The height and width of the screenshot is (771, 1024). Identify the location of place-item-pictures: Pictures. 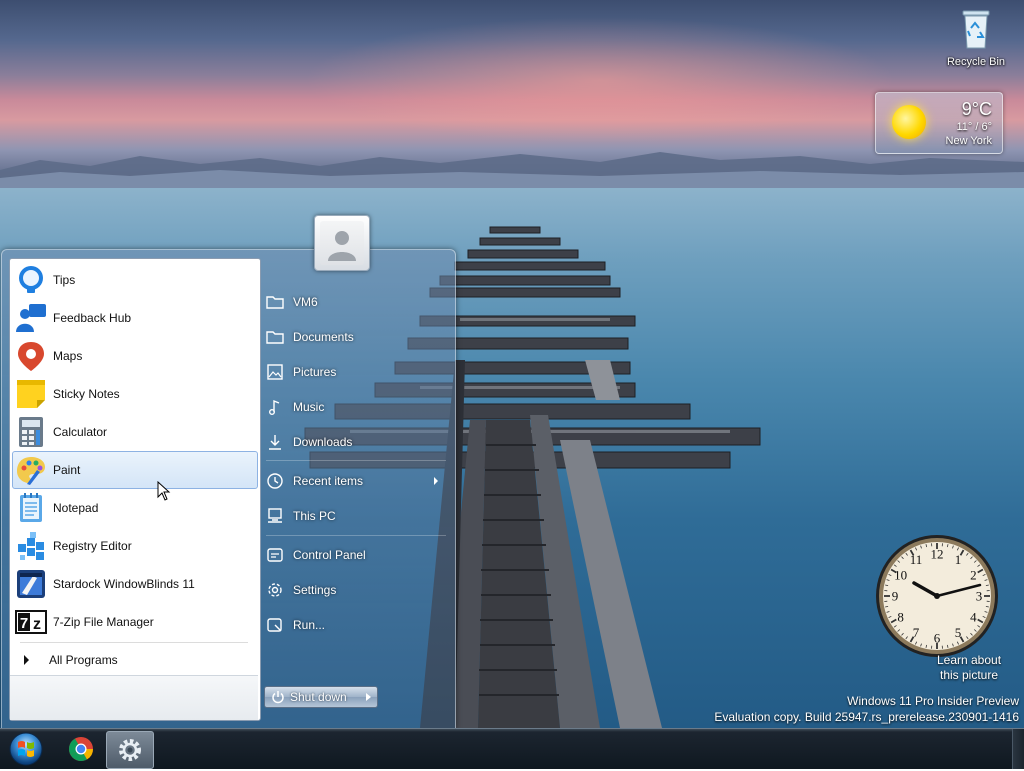
(301, 372).